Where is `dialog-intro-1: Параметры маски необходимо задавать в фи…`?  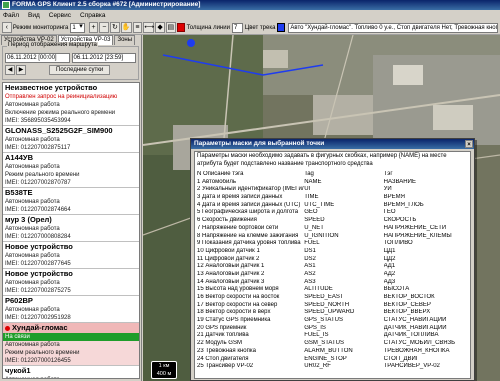 dialog-intro-1: Параметры маски необходимо задавать в фи… is located at coordinates (322, 156).